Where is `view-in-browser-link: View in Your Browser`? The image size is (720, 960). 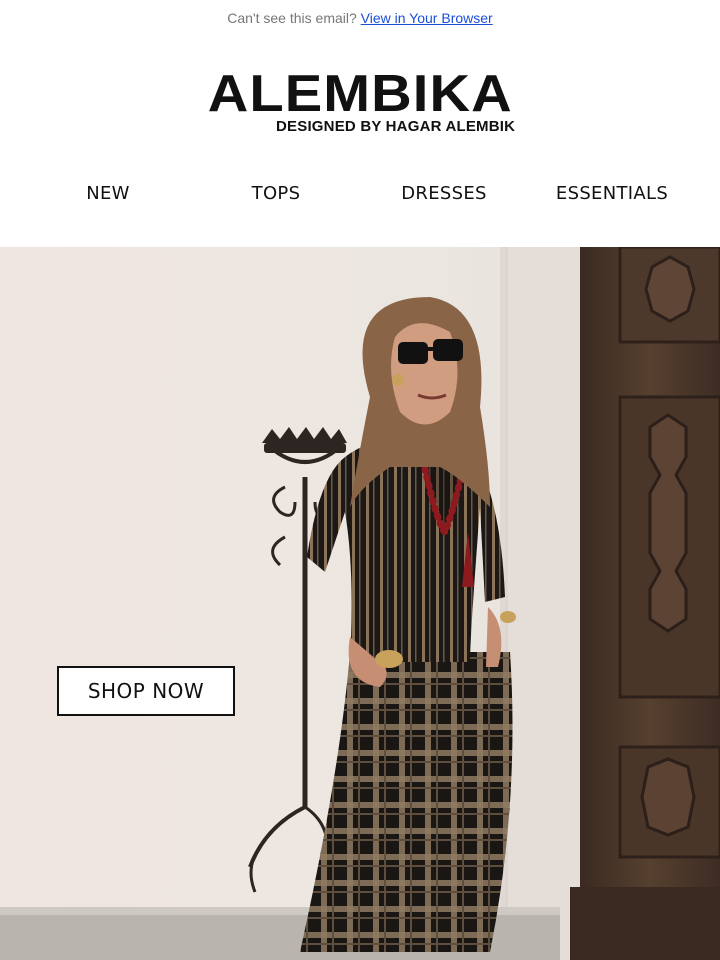 view-in-browser-link: View in Your Browser is located at coordinates (427, 18).